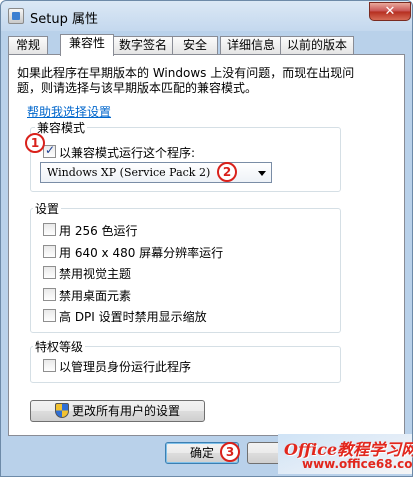  Describe the element at coordinates (49, 150) in the screenshot. I see `compat-mode-checkbox` at that location.